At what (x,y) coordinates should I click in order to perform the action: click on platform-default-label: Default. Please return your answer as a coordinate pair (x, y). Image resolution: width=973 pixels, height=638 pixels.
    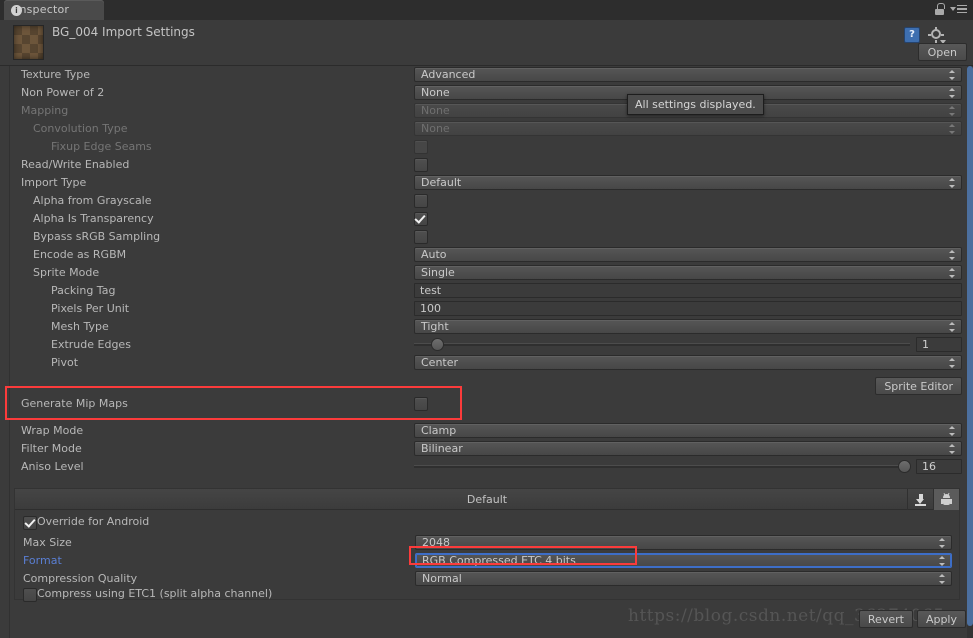
    Looking at the image, I should click on (487, 499).